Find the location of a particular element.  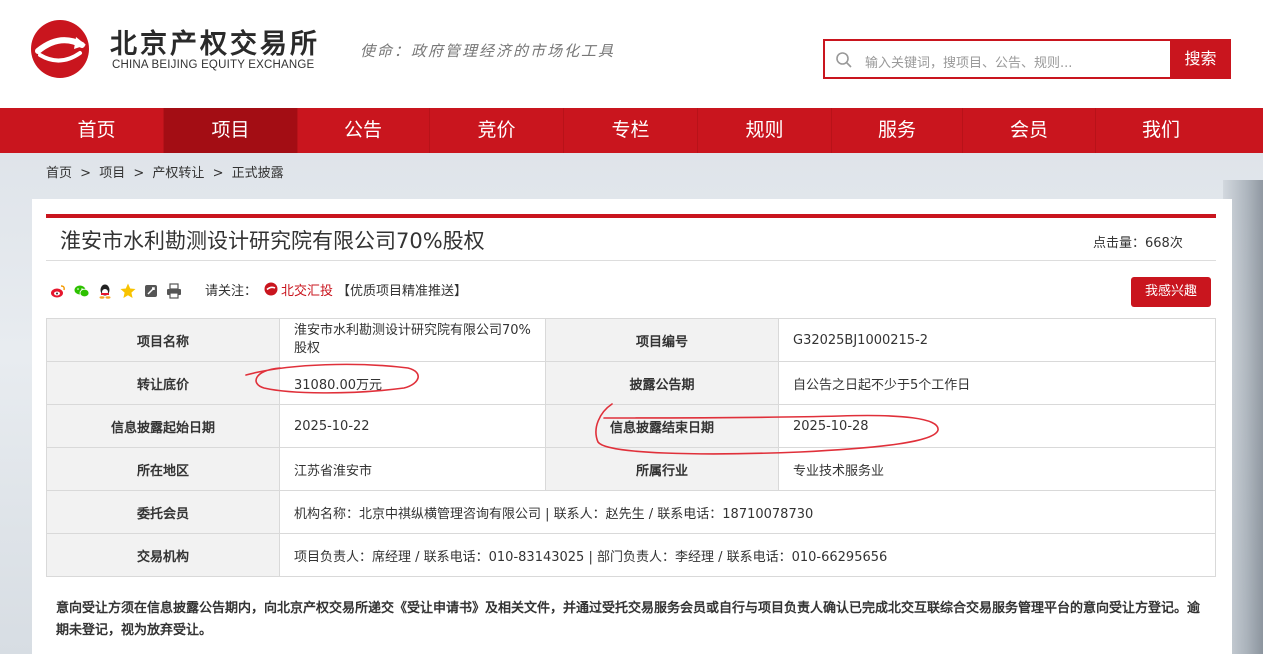

table-row: 所在地区 江苏省淮安市 所属行业 专业技术服务业 is located at coordinates (631, 469).